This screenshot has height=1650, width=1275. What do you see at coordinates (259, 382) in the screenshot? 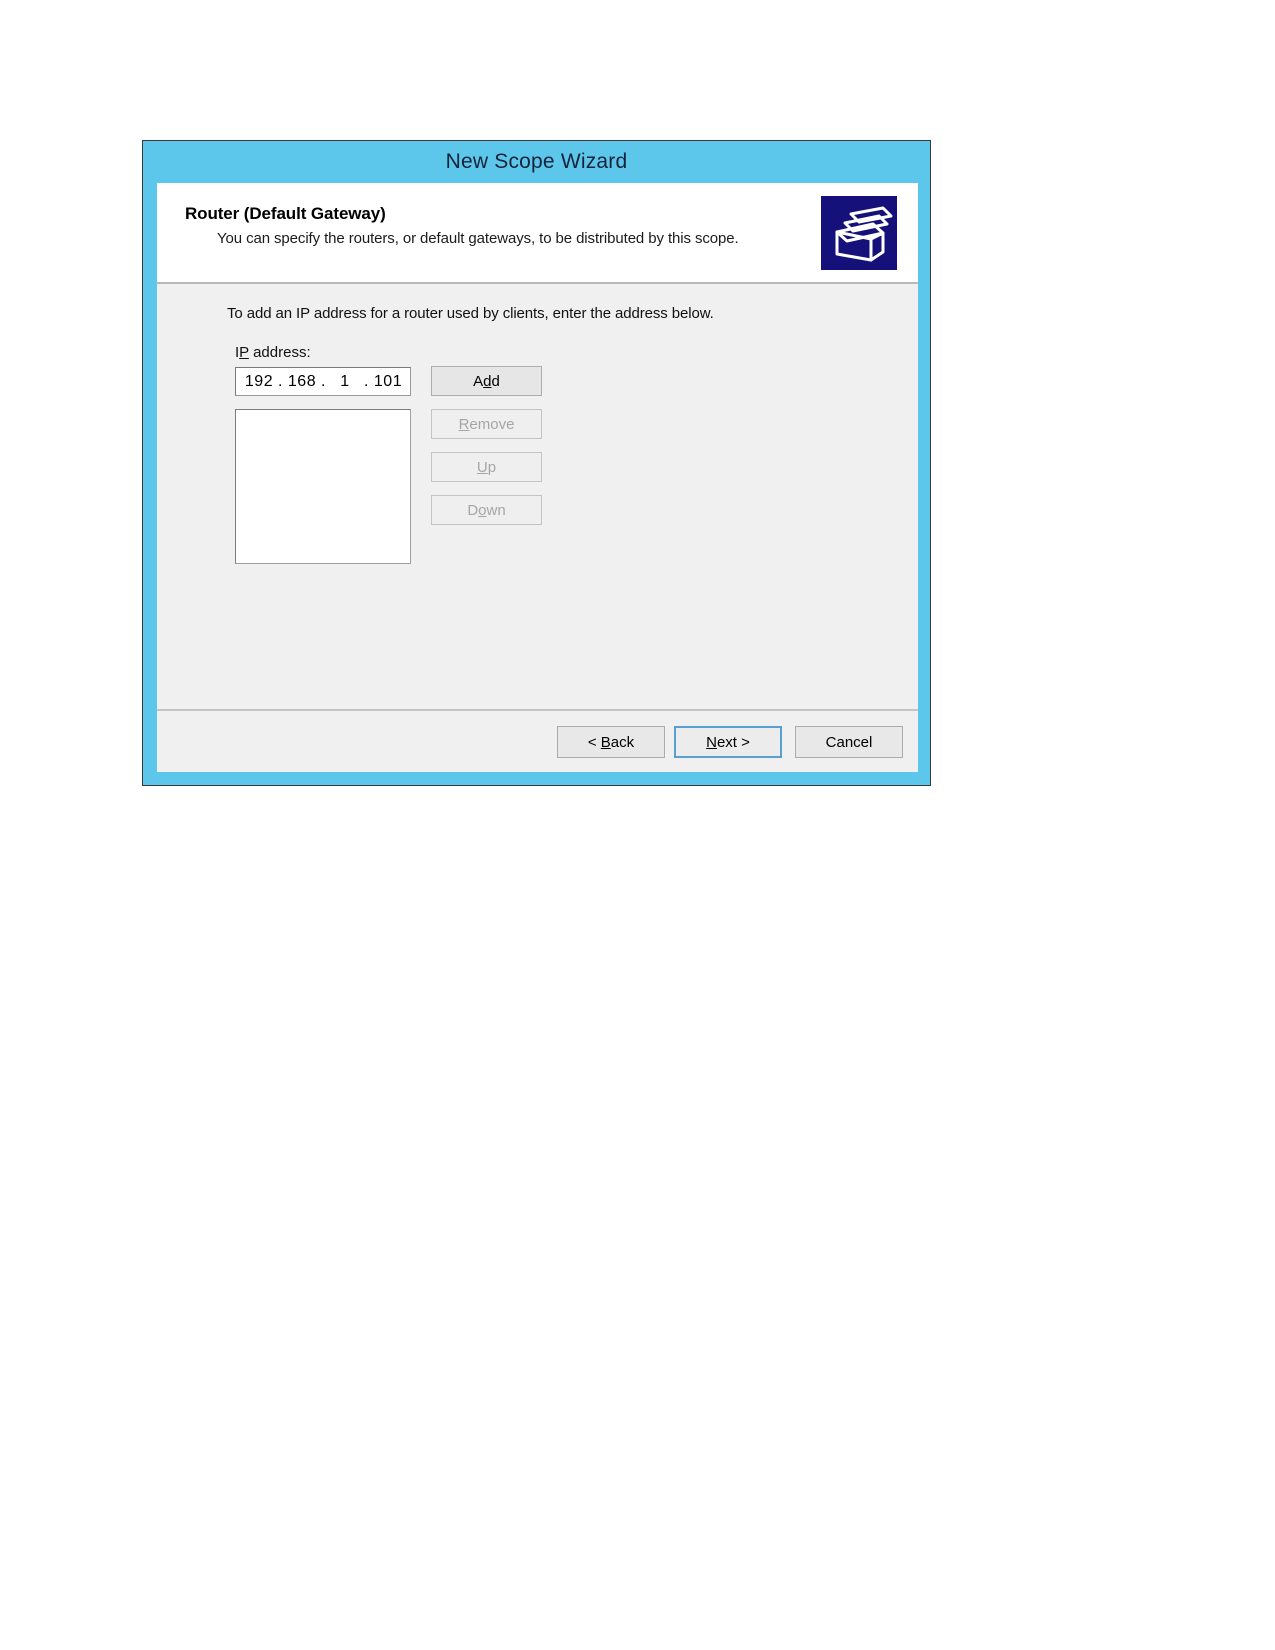
I see `ip-octet-1: 192` at bounding box center [259, 382].